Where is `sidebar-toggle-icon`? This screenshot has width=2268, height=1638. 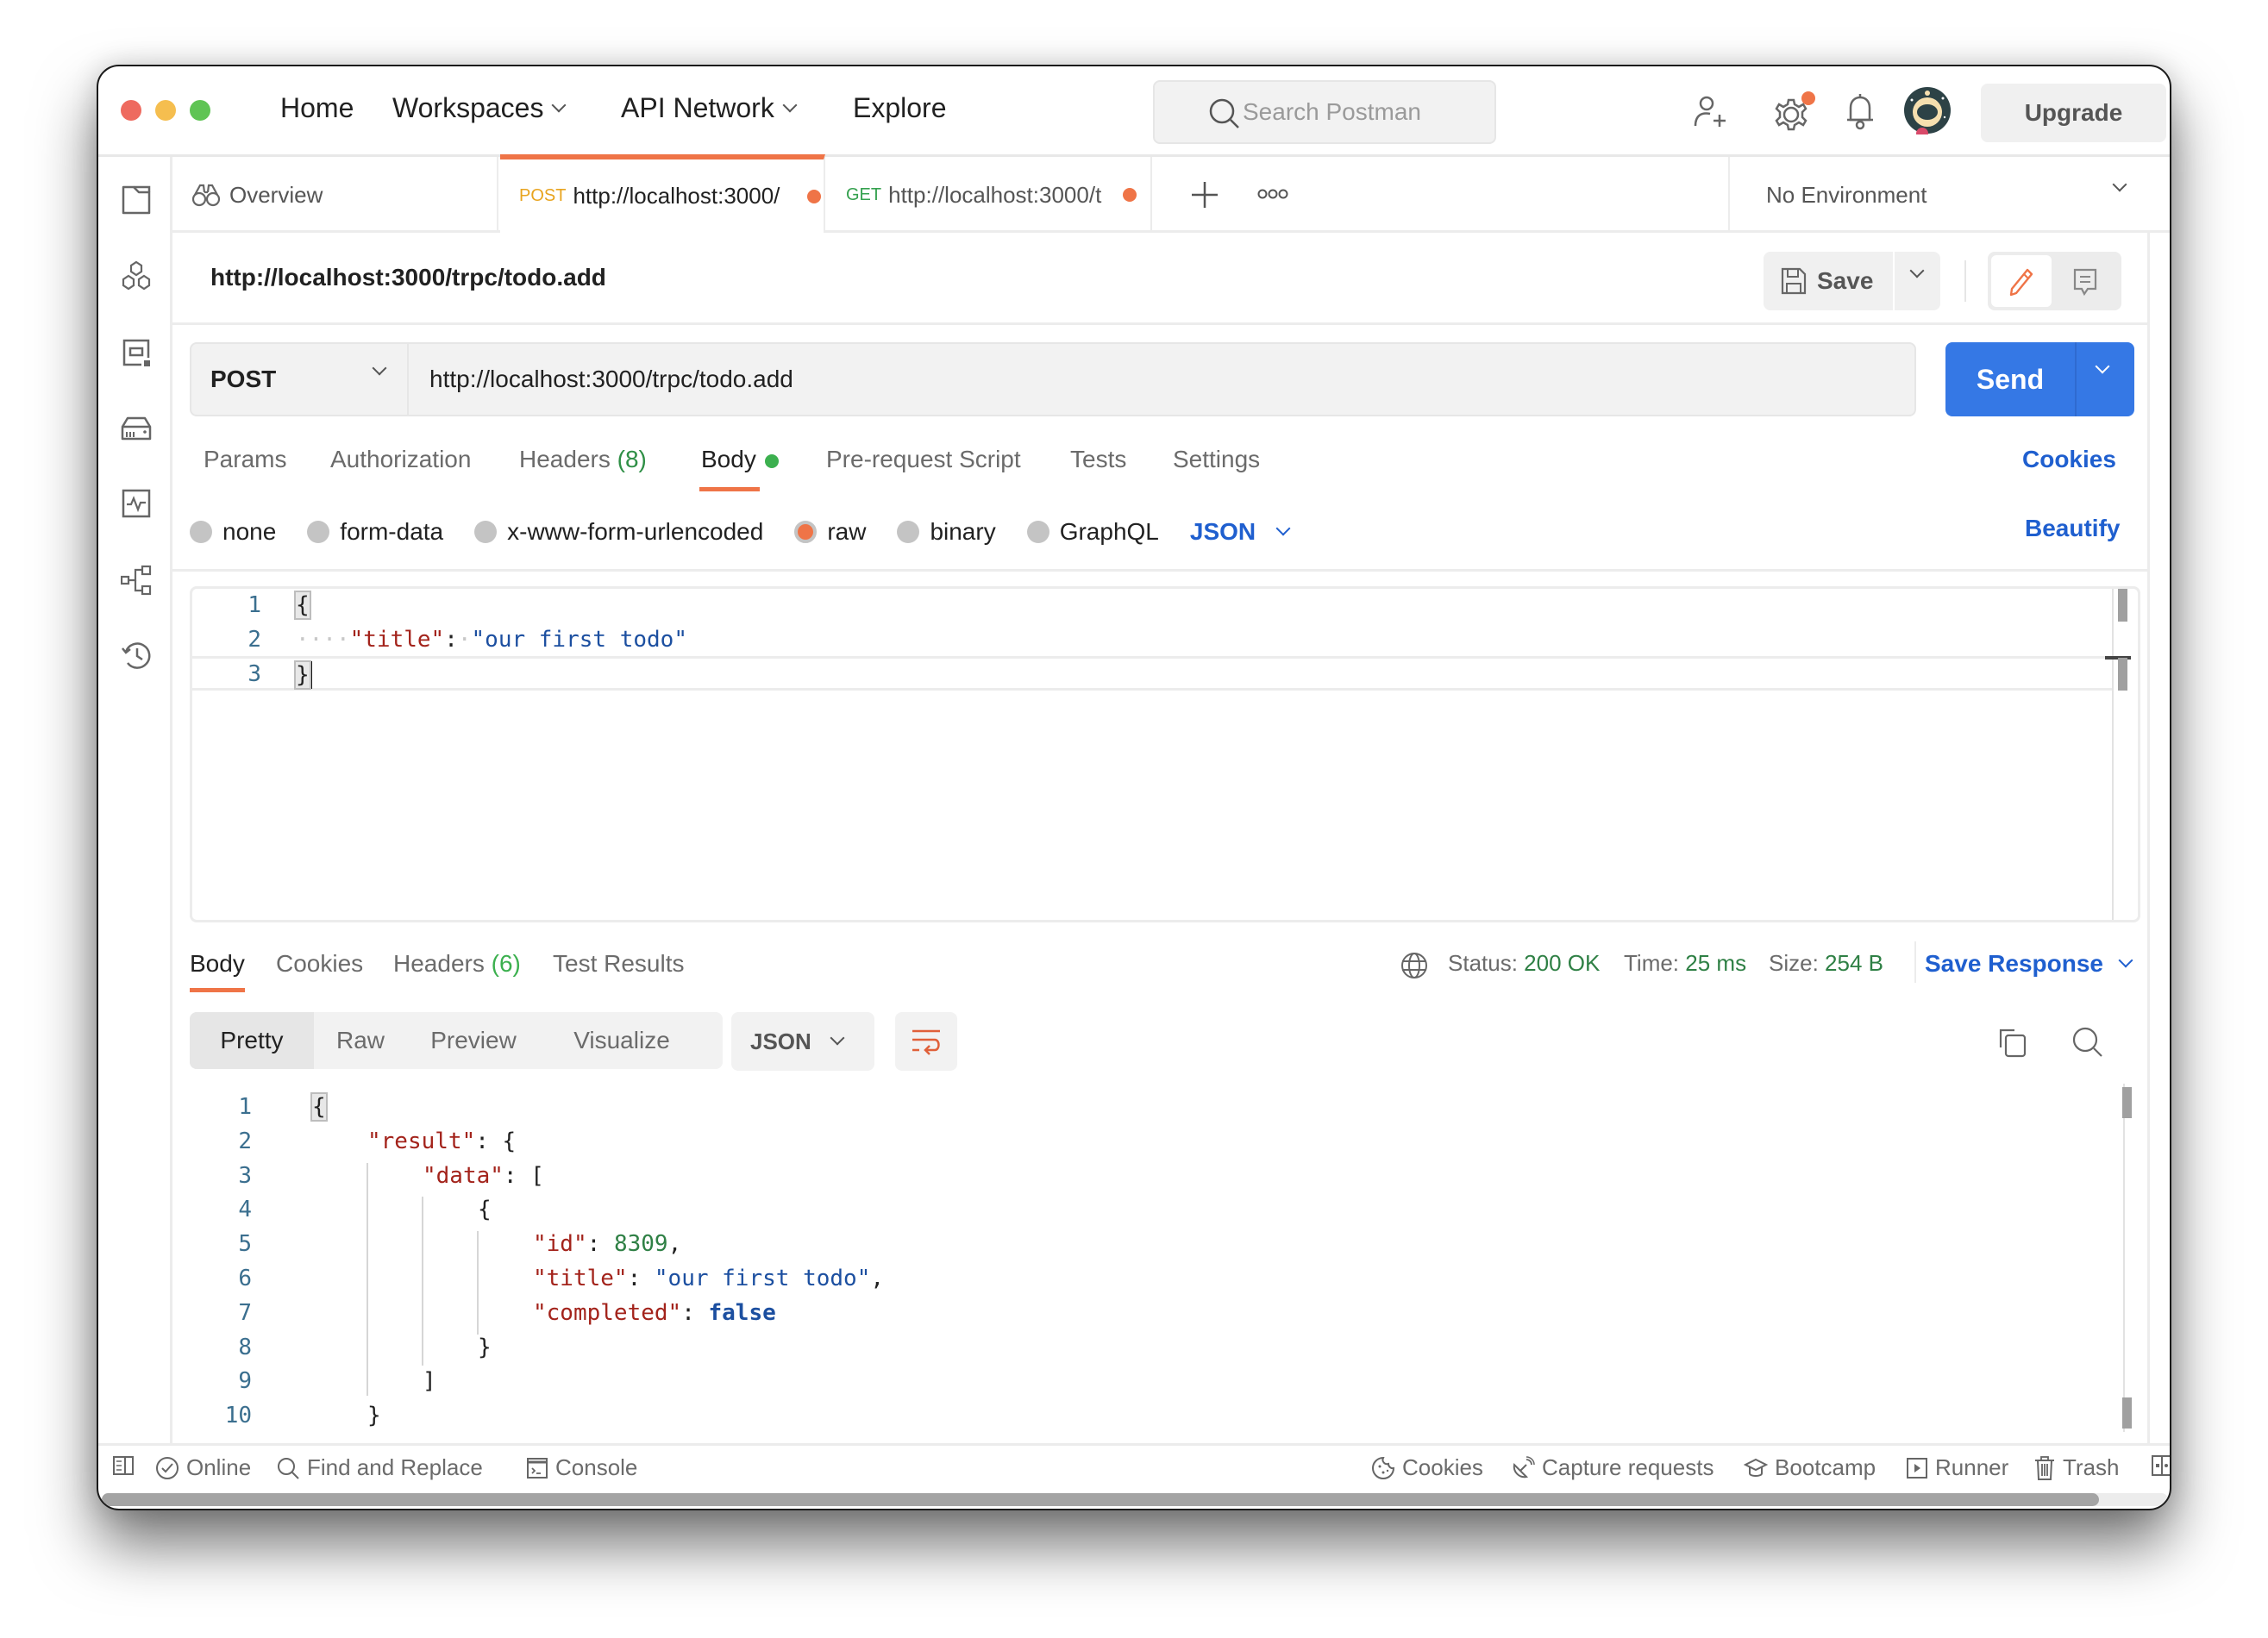
sidebar-toggle-icon is located at coordinates (123, 1466).